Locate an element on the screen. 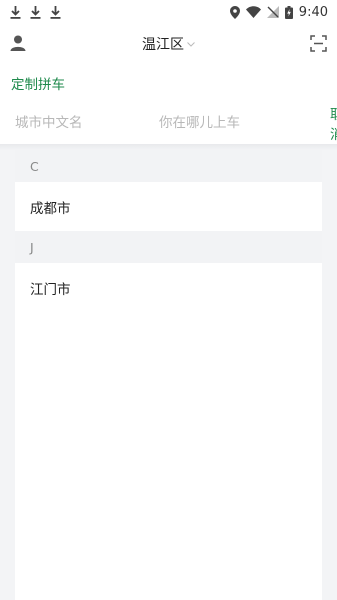  user-icon is located at coordinates (18, 45).